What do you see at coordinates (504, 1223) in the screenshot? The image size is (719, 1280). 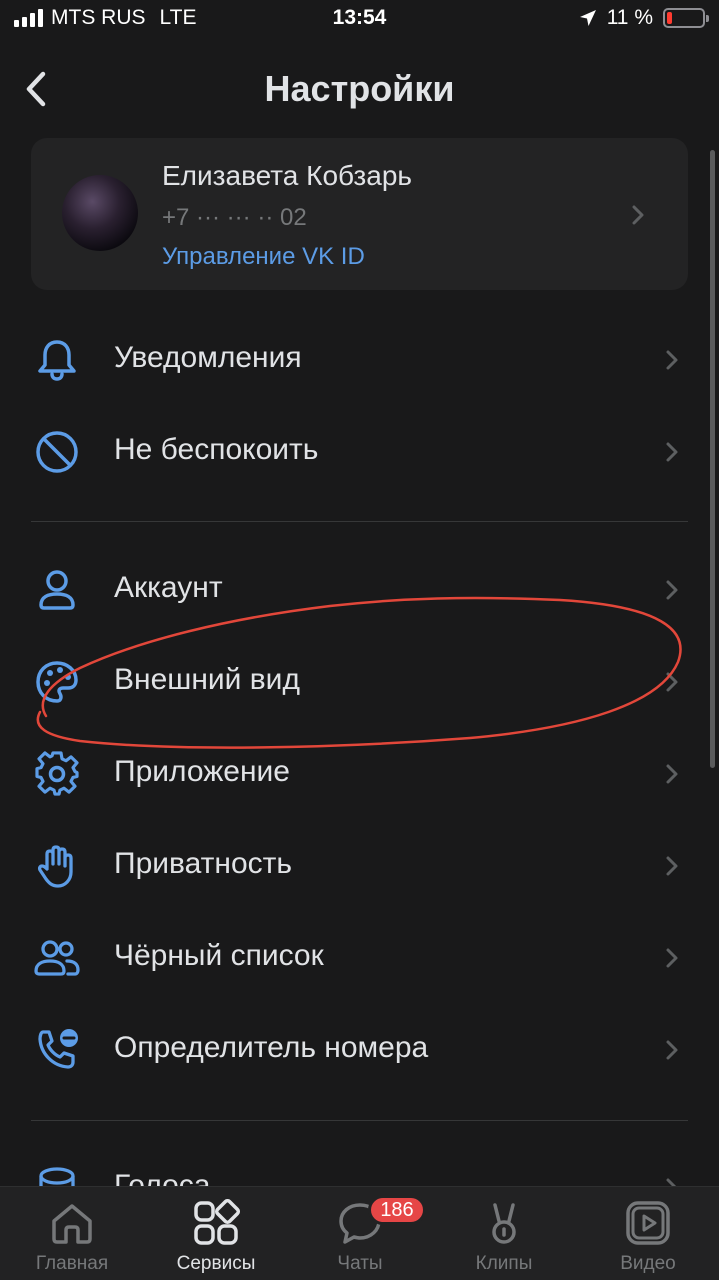 I see `clips-icon` at bounding box center [504, 1223].